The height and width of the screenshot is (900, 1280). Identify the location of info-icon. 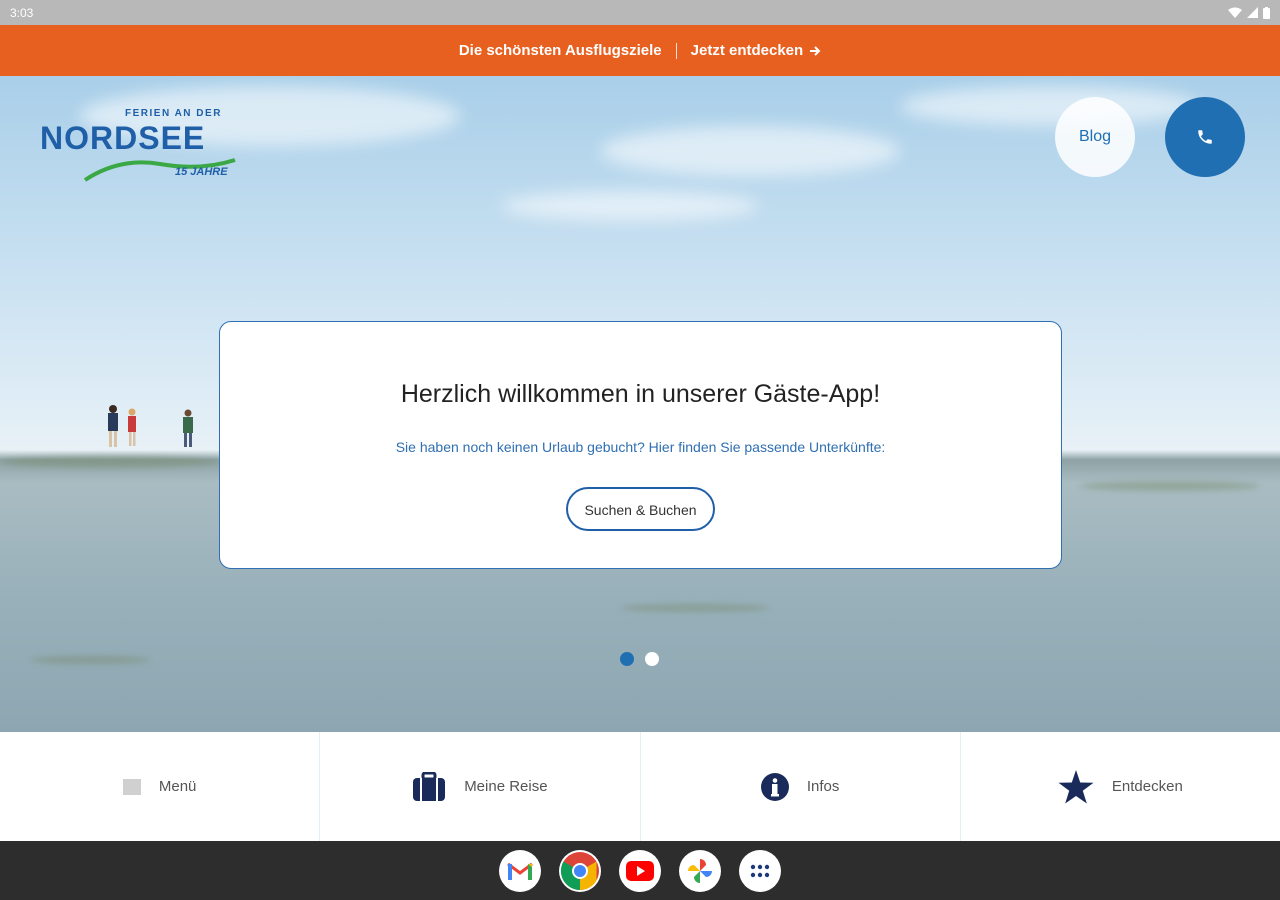
(774, 786).